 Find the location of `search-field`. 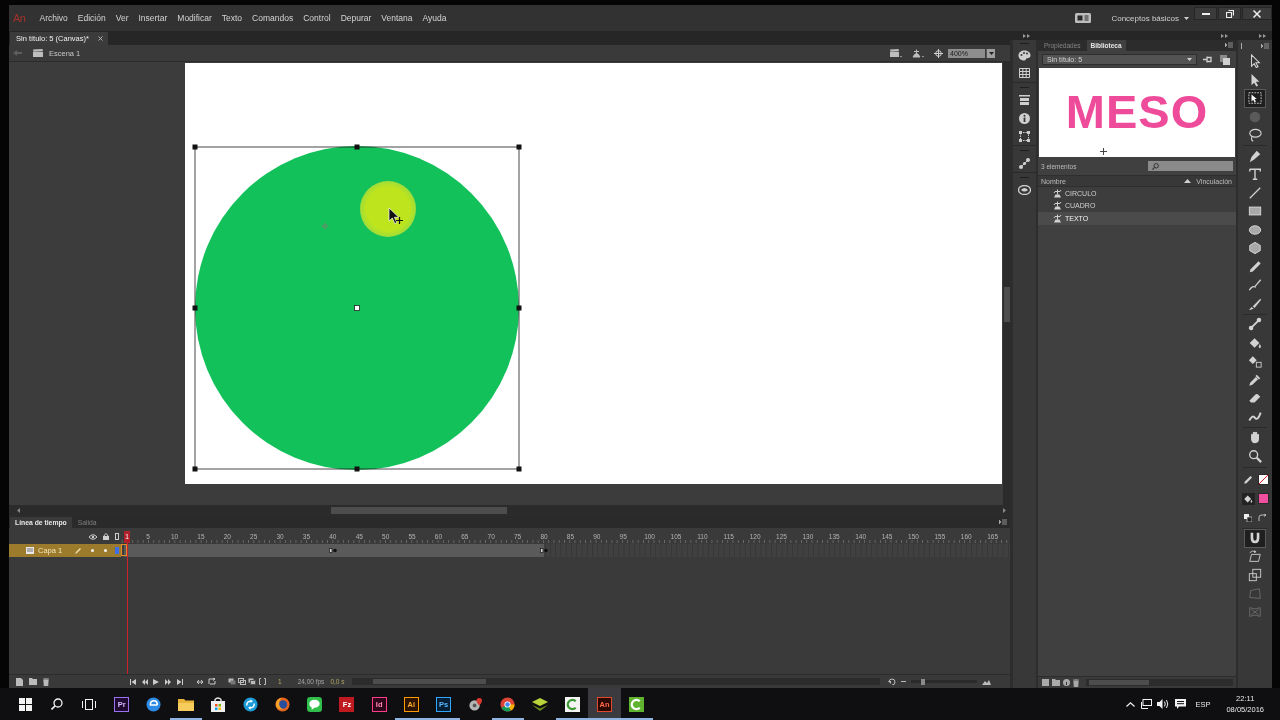

search-field is located at coordinates (1190, 166).